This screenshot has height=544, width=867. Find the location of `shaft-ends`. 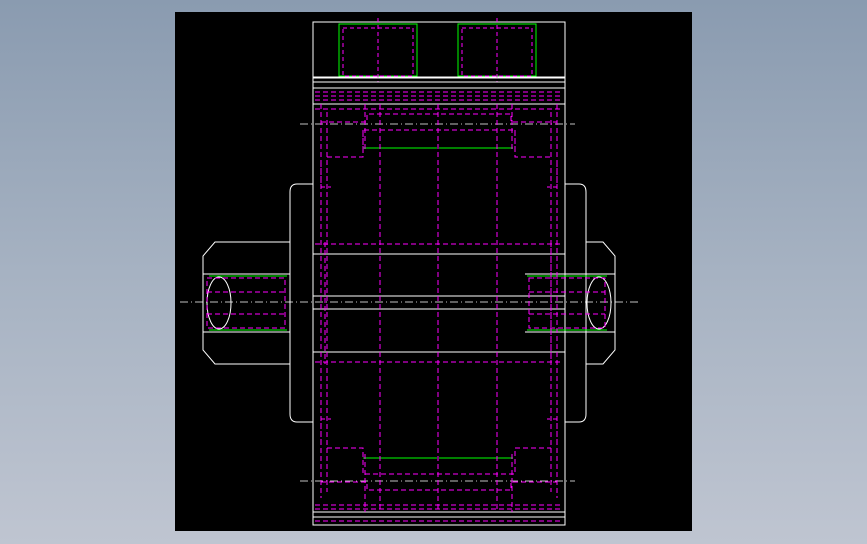

shaft-ends is located at coordinates (409, 303).